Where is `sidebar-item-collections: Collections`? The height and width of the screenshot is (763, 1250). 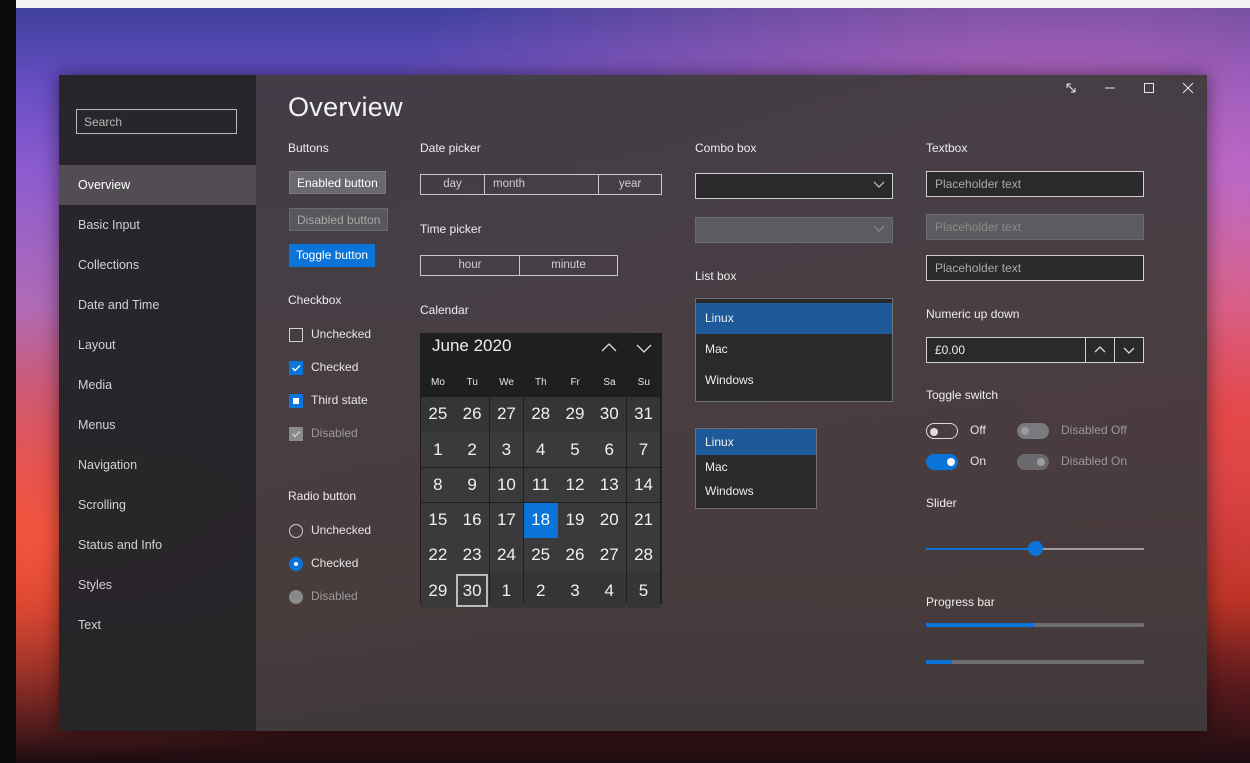 sidebar-item-collections: Collections is located at coordinates (157, 265).